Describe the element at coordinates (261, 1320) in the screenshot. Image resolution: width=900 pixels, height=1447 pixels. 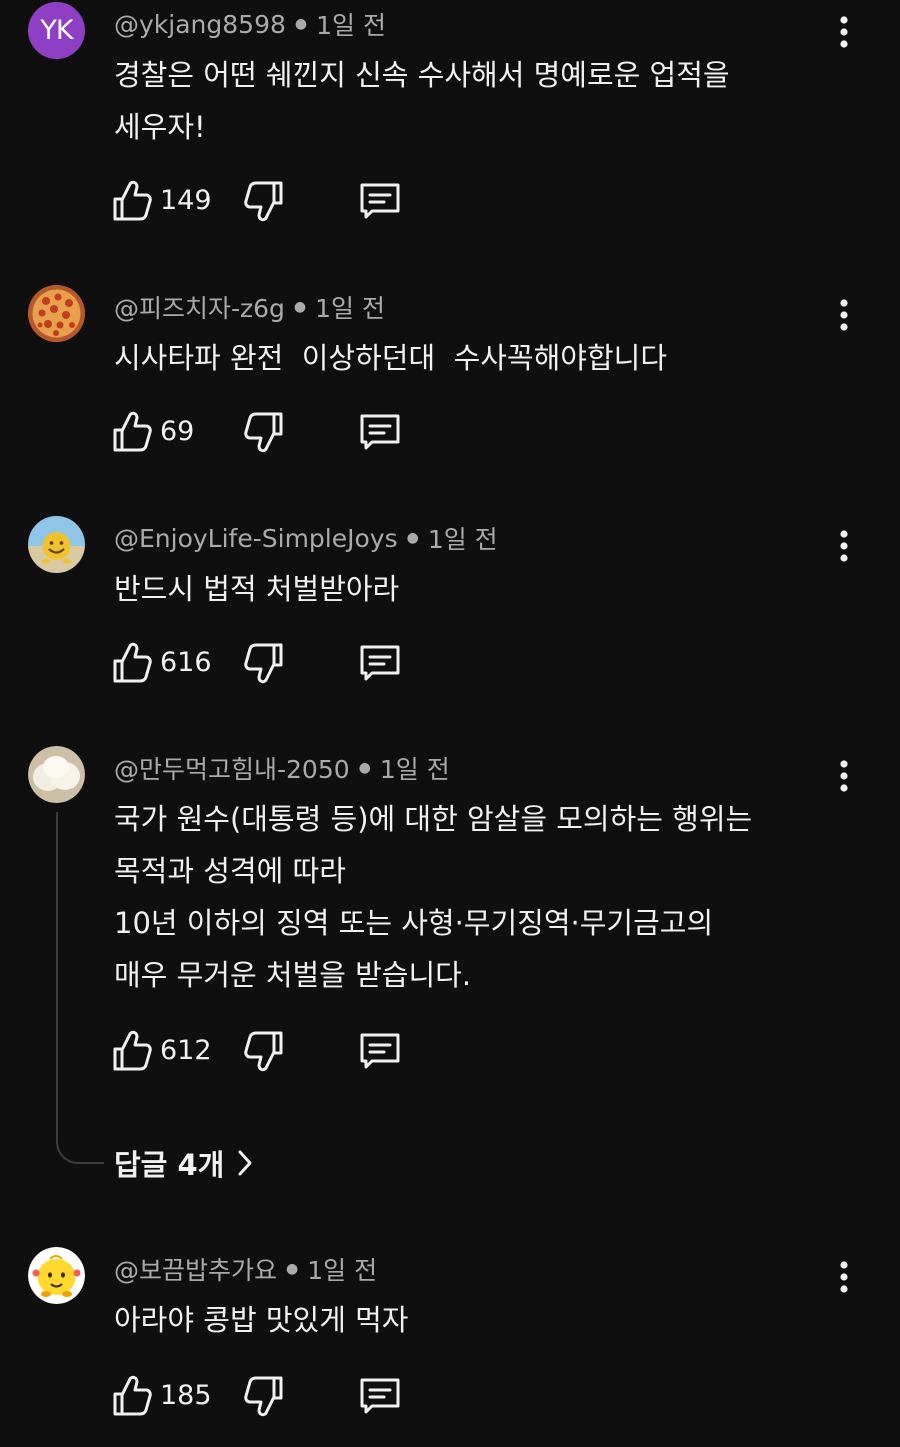
I see `comment-text-line: 아라야 콩밥 맛있게 먹자` at that location.